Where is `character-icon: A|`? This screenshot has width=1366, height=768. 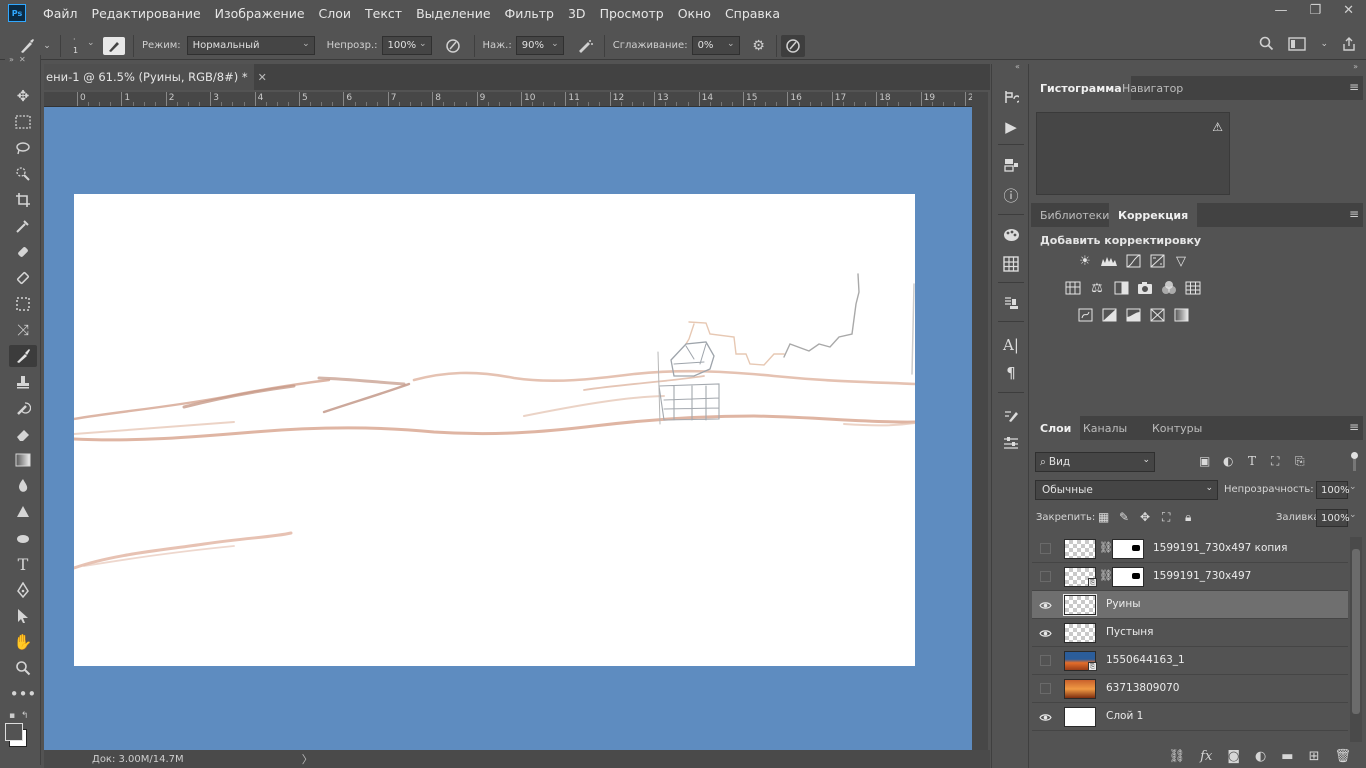
character-icon: A| is located at coordinates (1011, 345).